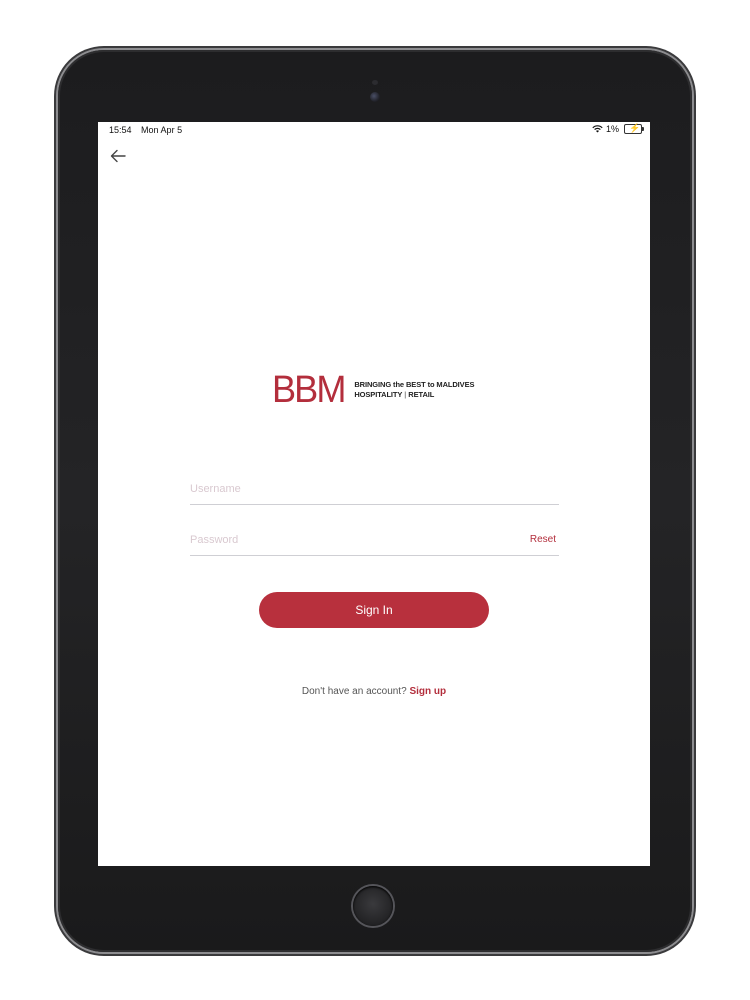 This screenshot has height=1000, width=750. I want to click on battery-charging-icon: ⚡, so click(634, 128).